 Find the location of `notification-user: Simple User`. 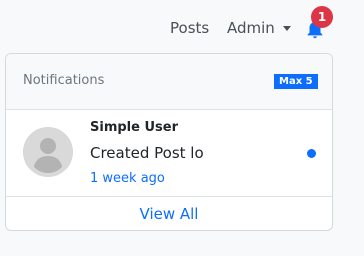

notification-user: Simple User is located at coordinates (134, 127).